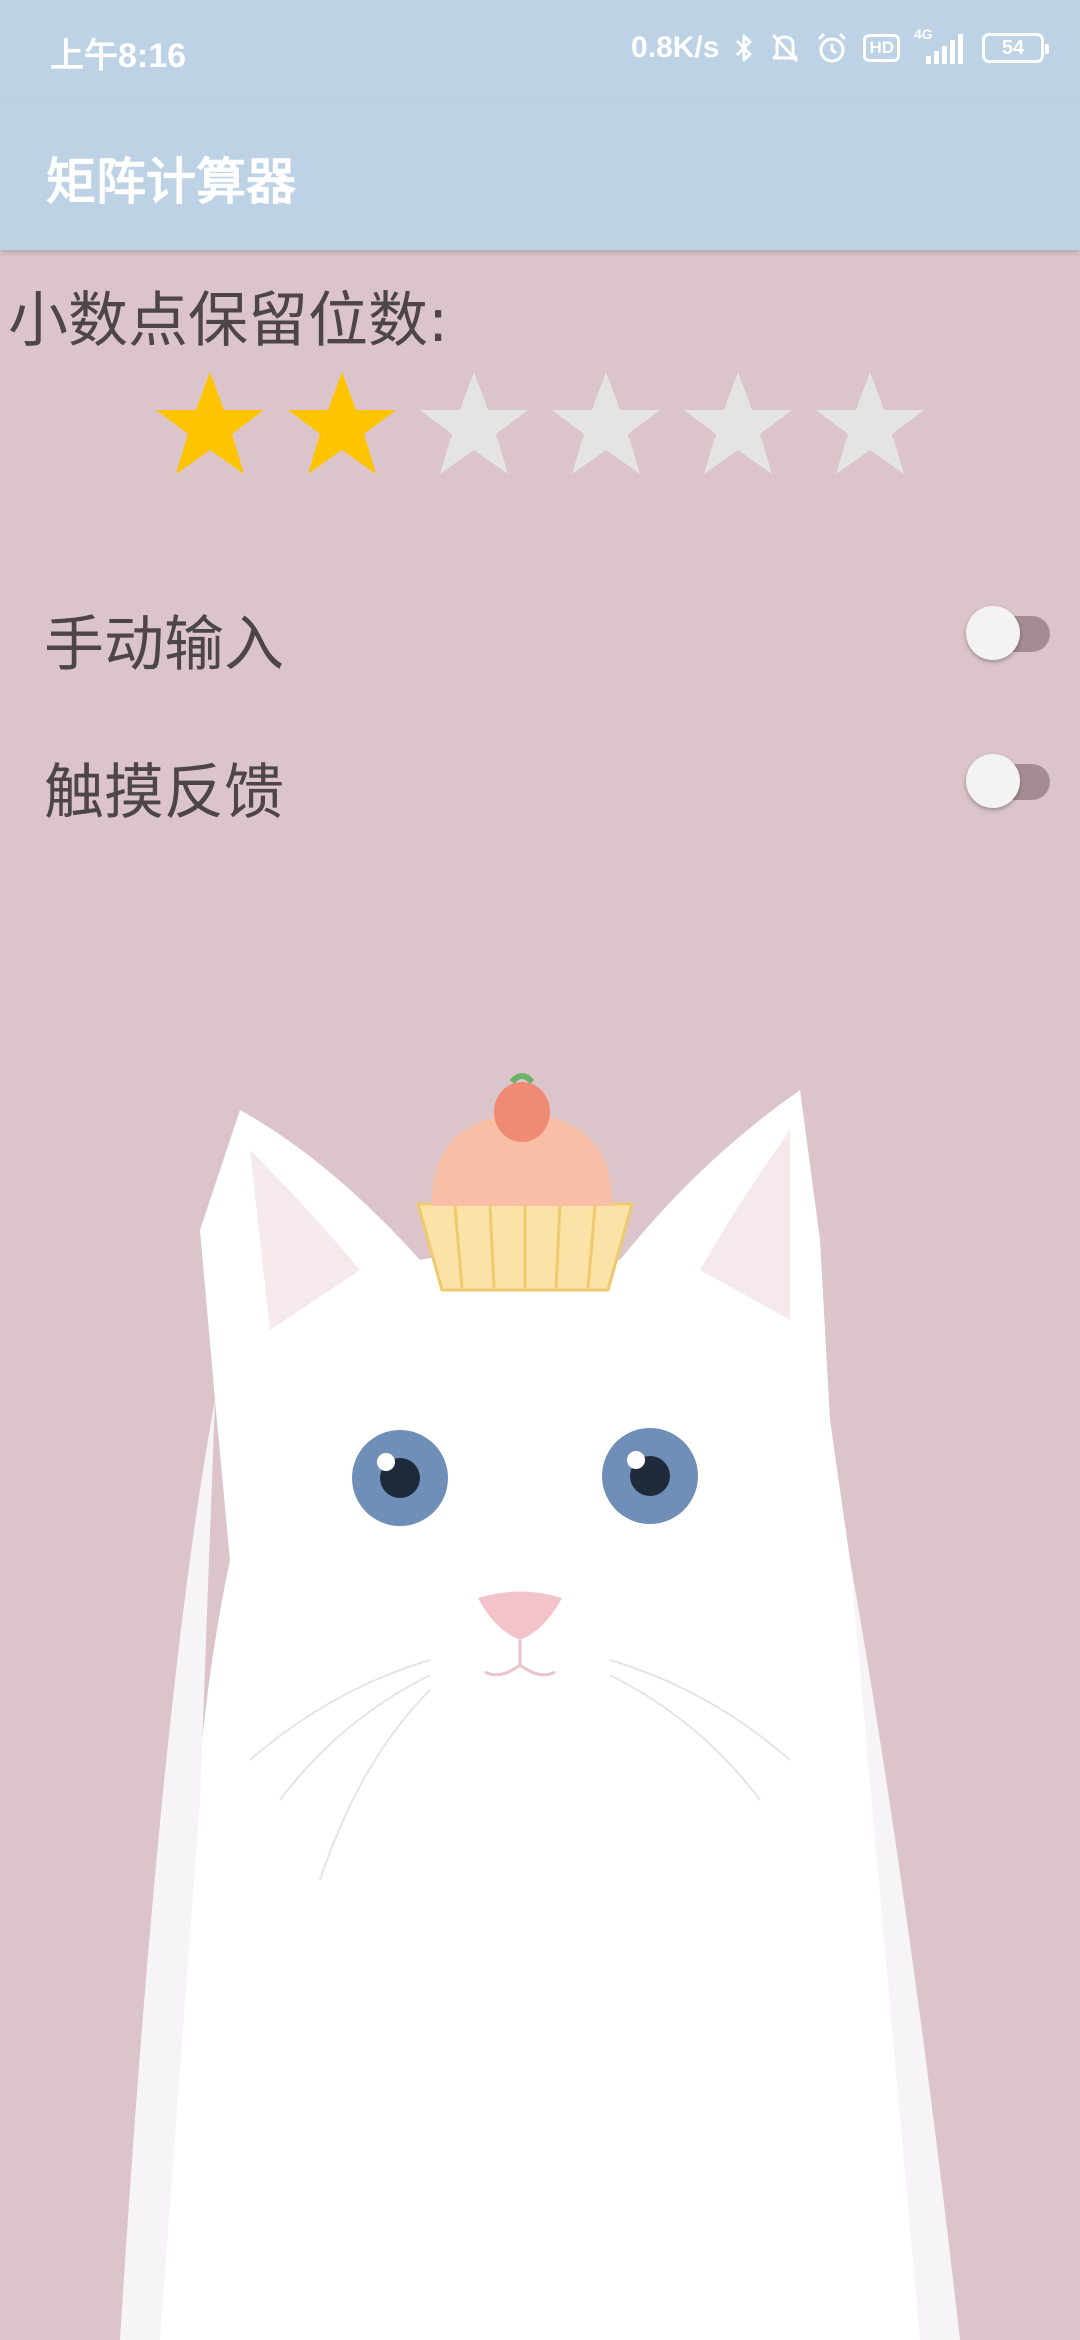  I want to click on signal-icon, so click(944, 49).